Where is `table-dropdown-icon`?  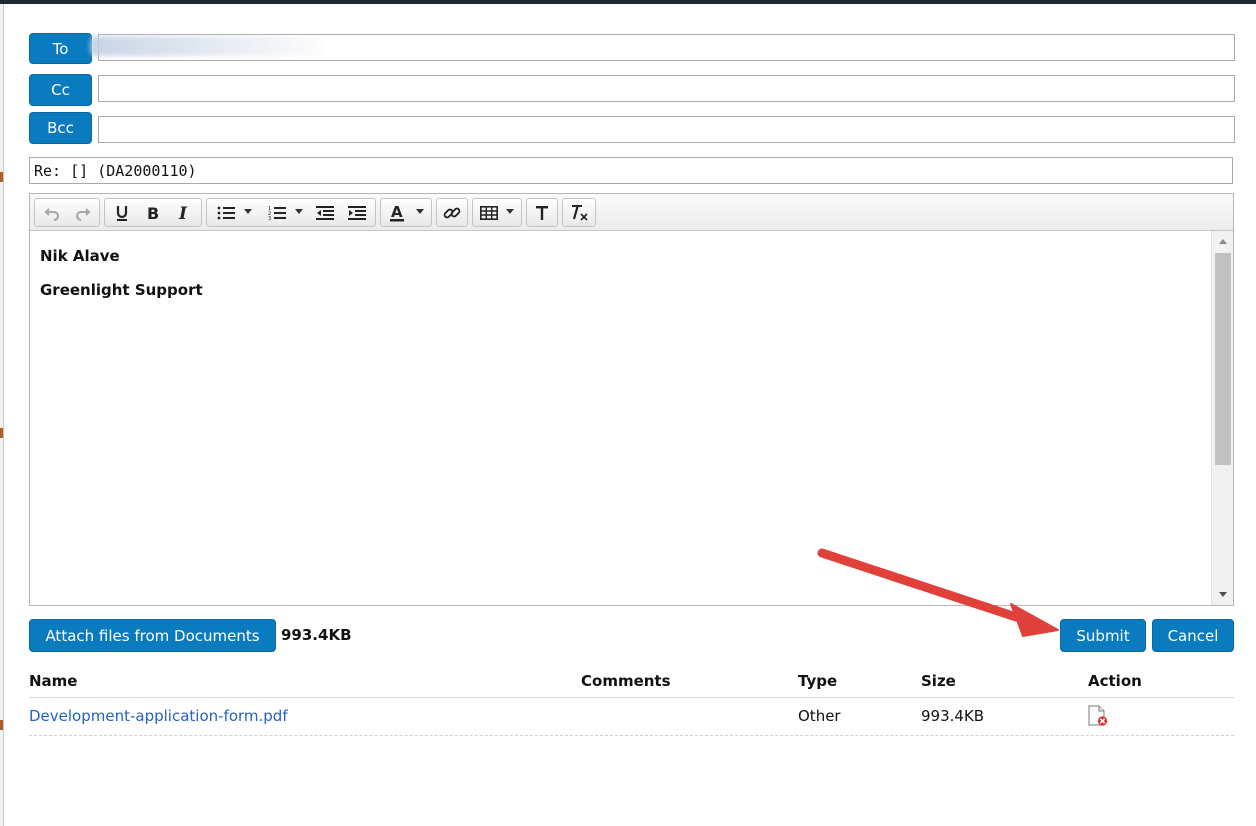
table-dropdown-icon is located at coordinates (510, 211).